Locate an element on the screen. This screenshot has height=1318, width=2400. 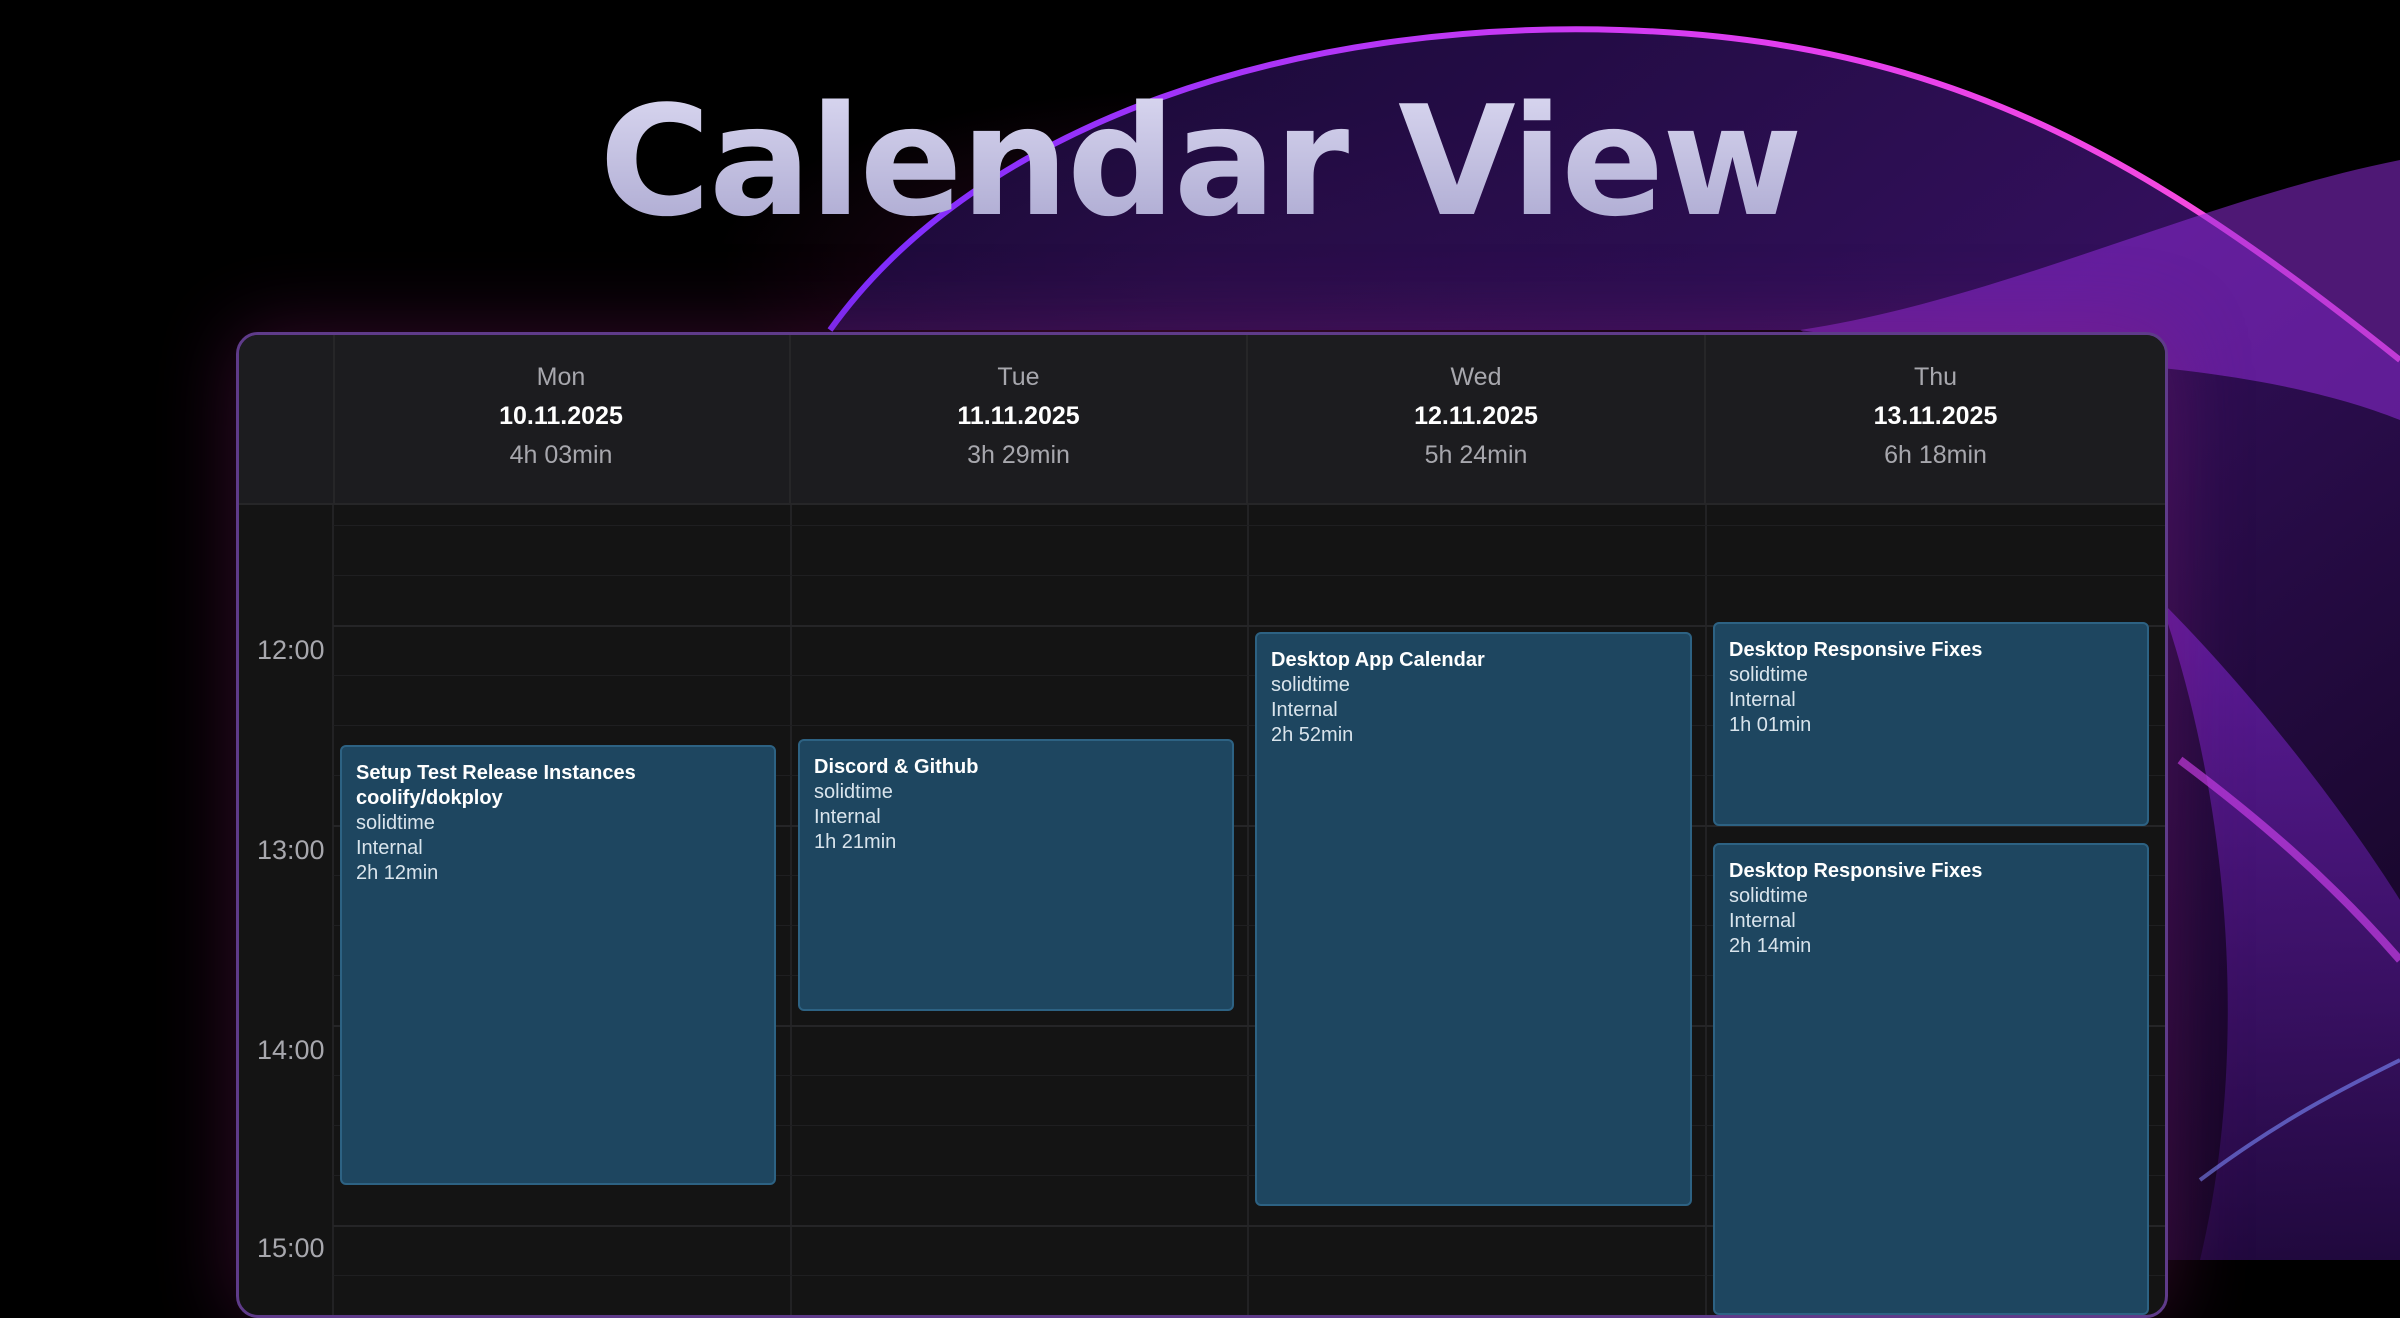
page-headline: Calendar View is located at coordinates (1200, 161).